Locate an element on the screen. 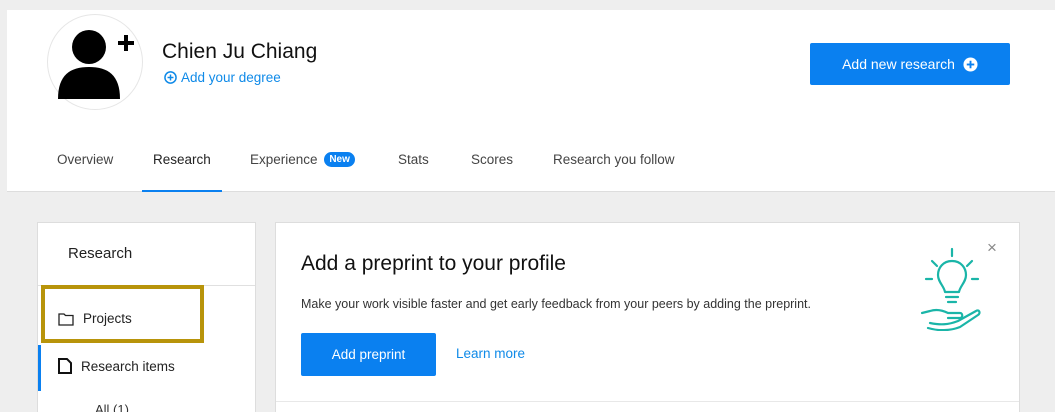 Image resolution: width=1055 pixels, height=412 pixels. add-new-research-label: Add new research is located at coordinates (898, 64).